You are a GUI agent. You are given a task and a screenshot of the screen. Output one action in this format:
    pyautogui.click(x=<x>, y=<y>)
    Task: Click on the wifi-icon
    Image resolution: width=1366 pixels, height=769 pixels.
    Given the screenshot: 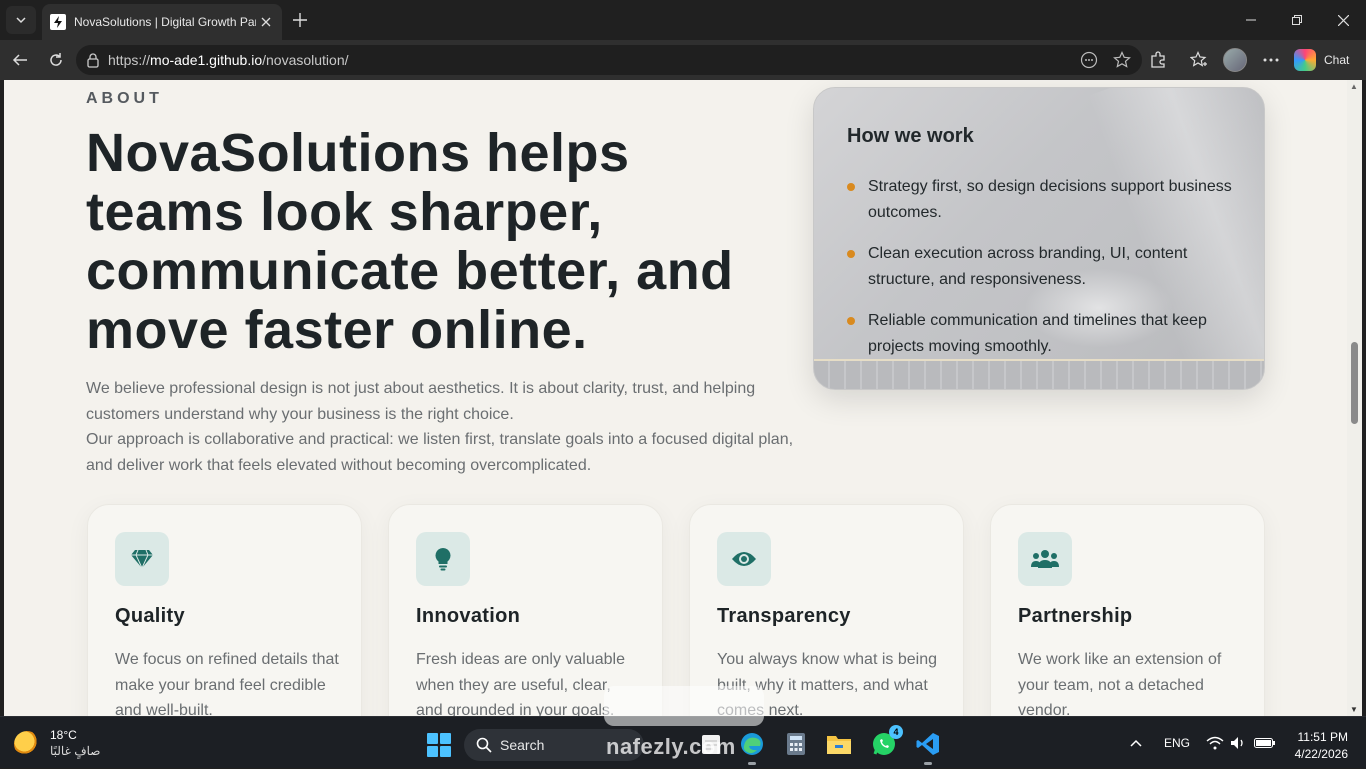 What is the action you would take?
    pyautogui.click(x=1215, y=743)
    